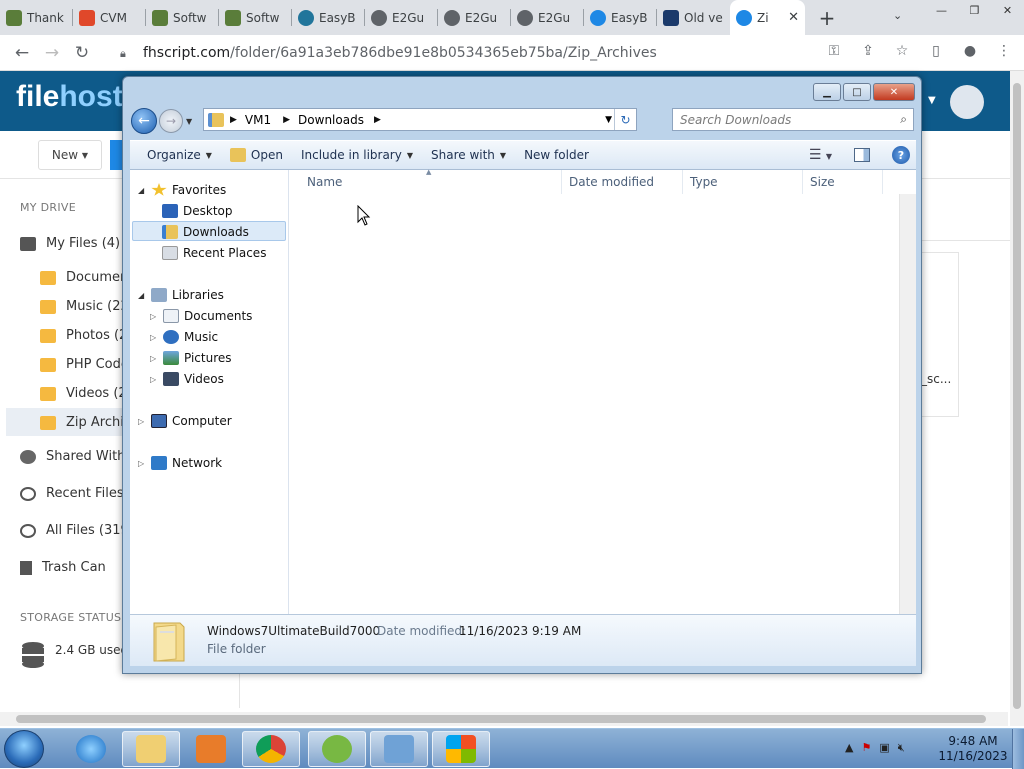 This screenshot has width=1024, height=769. What do you see at coordinates (941, 10) in the screenshot?
I see `minimize-icon: —` at bounding box center [941, 10].